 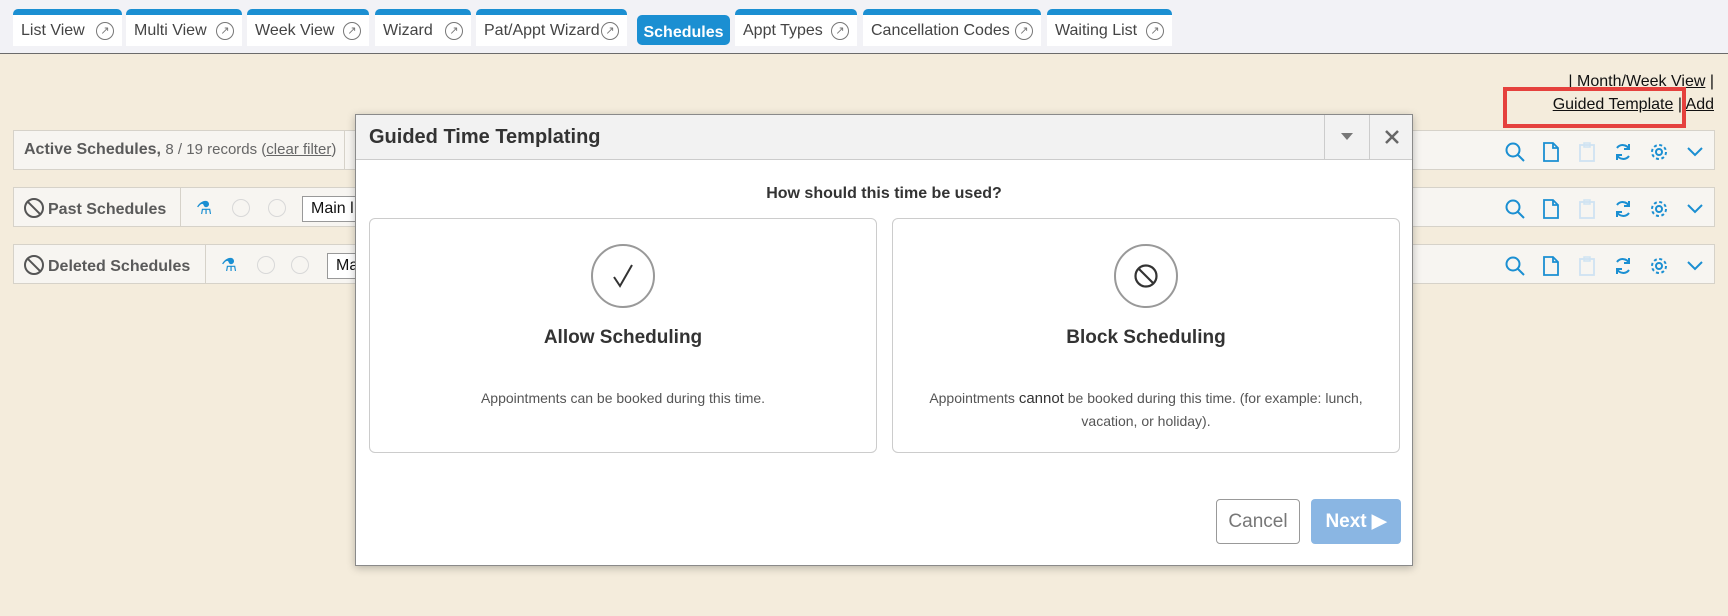 I want to click on dialog-title: Guided Time Templating, so click(x=485, y=137).